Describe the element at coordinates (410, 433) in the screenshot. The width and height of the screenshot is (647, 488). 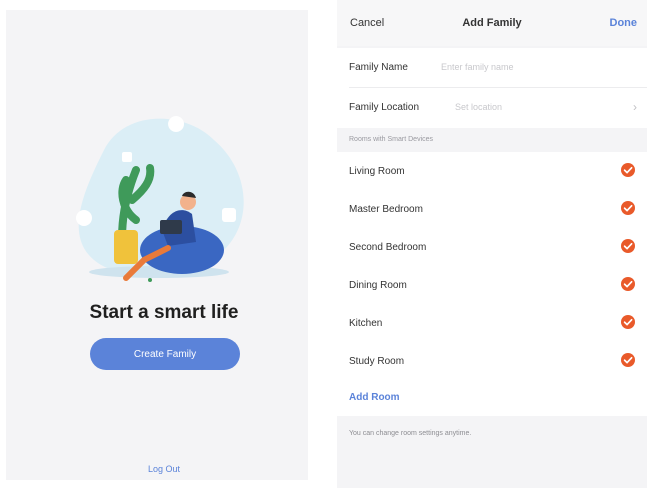
I see `footer-note: You can change room settings anytime.` at that location.